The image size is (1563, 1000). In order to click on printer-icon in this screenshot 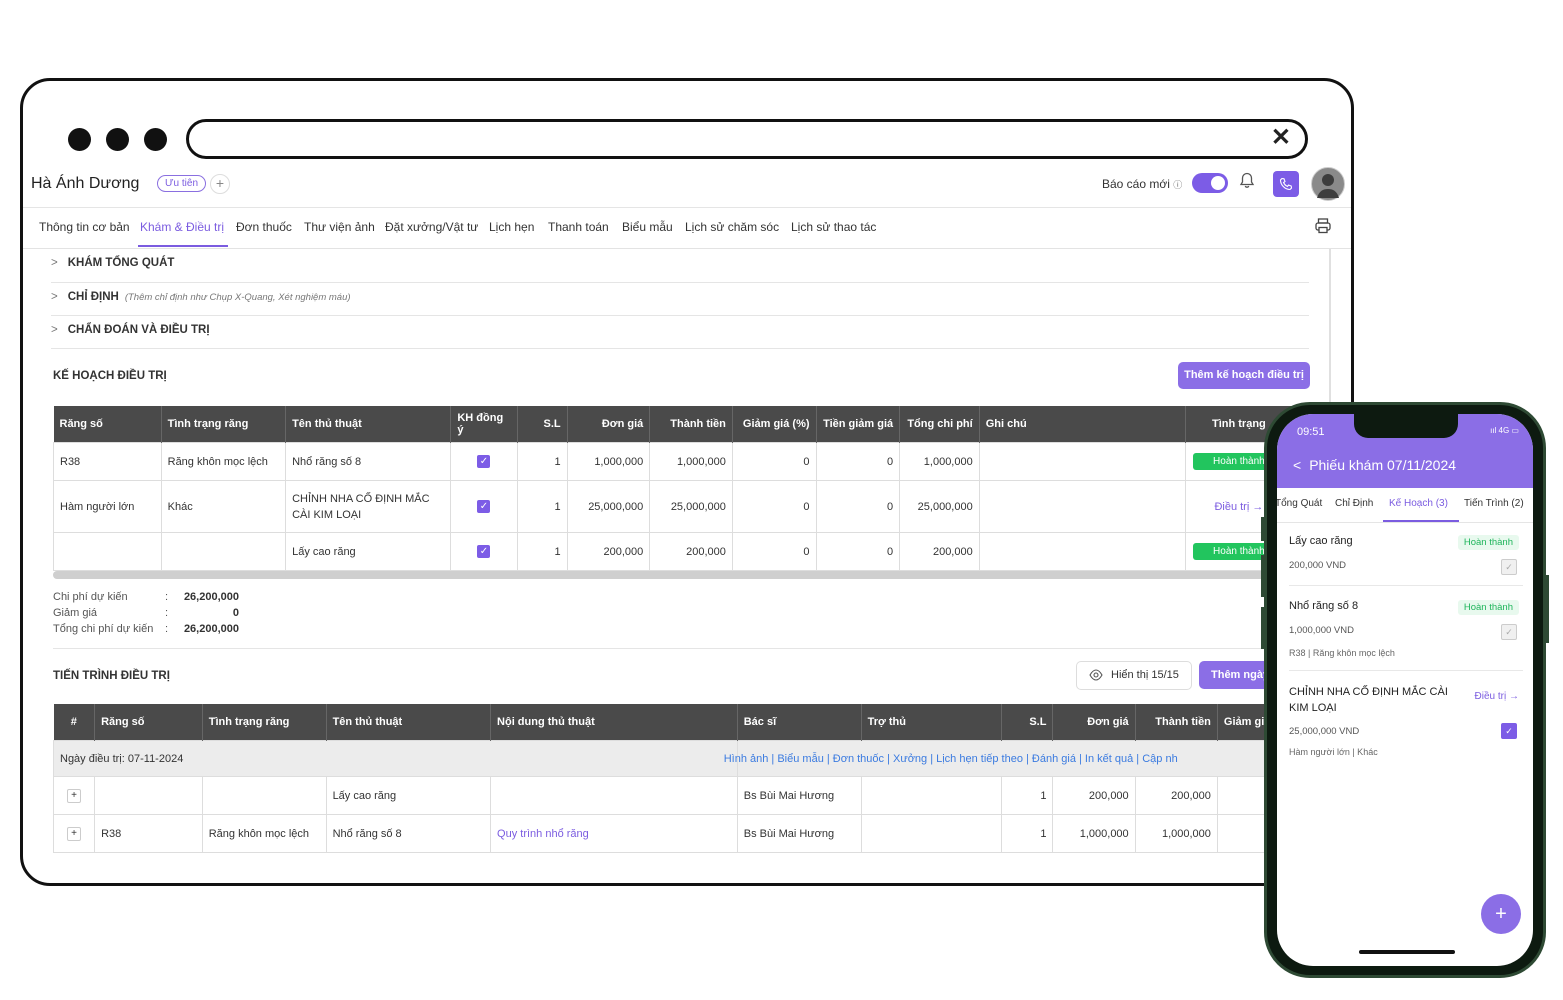, I will do `click(1323, 228)`.